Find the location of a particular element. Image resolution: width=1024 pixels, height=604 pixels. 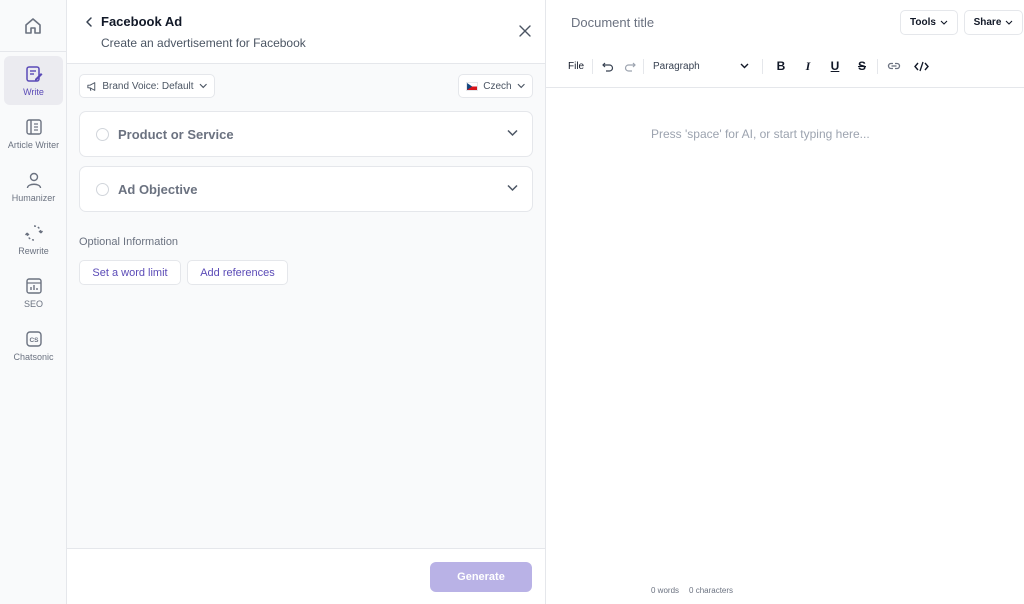

paragraph-style-dropdown: Paragraph is located at coordinates (701, 66).